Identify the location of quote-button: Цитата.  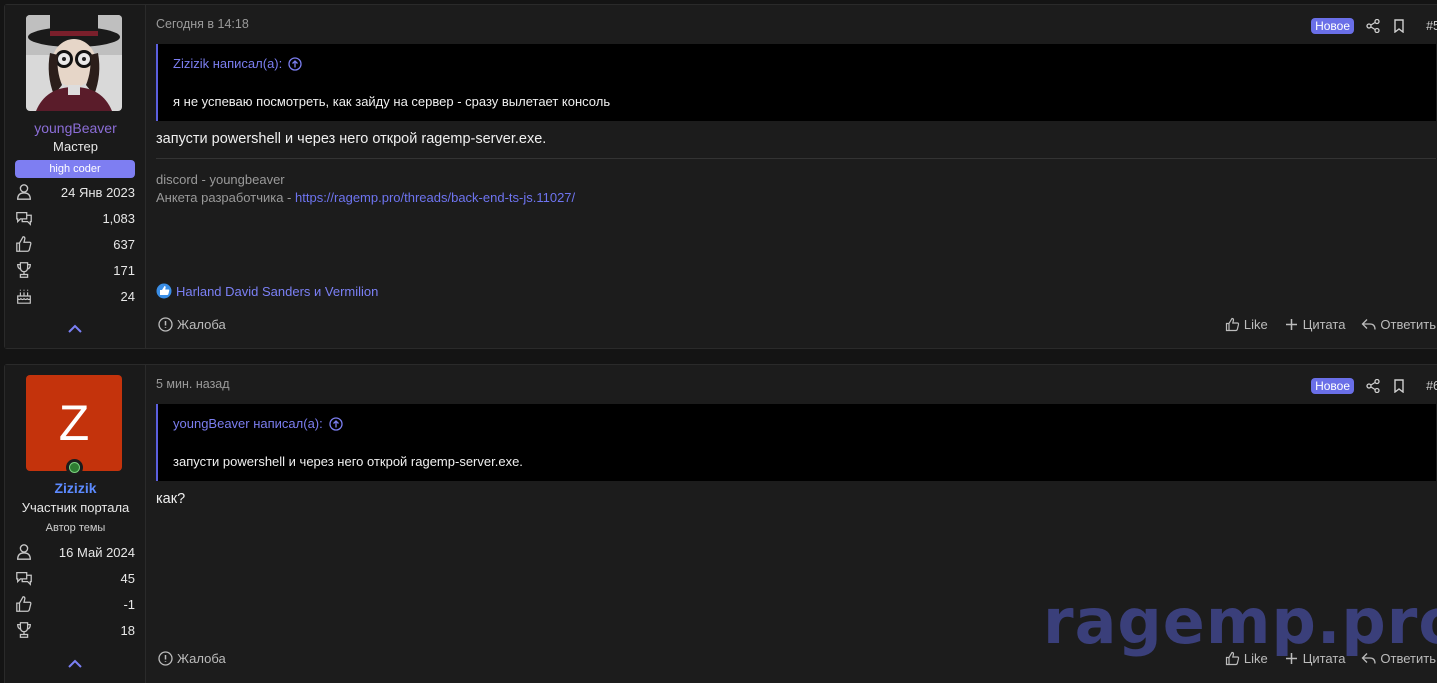
(1315, 324).